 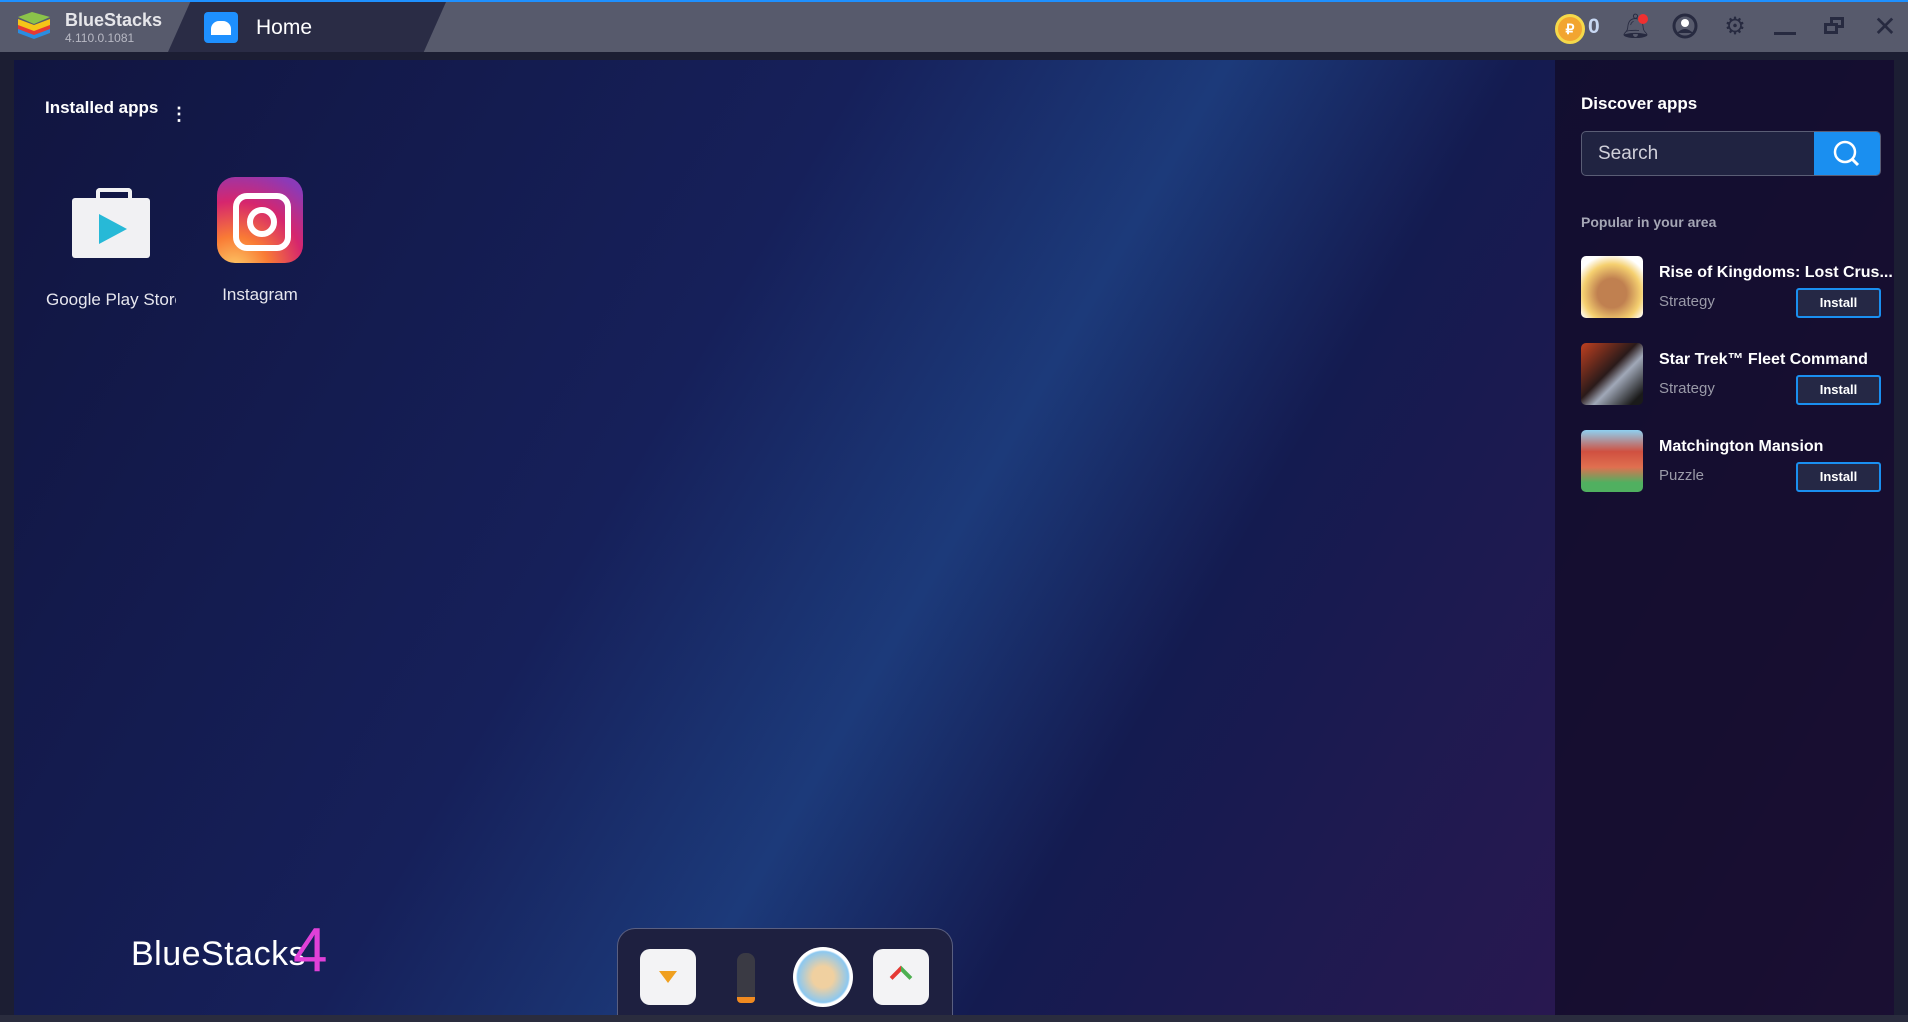 I want to click on search-button, so click(x=1847, y=153).